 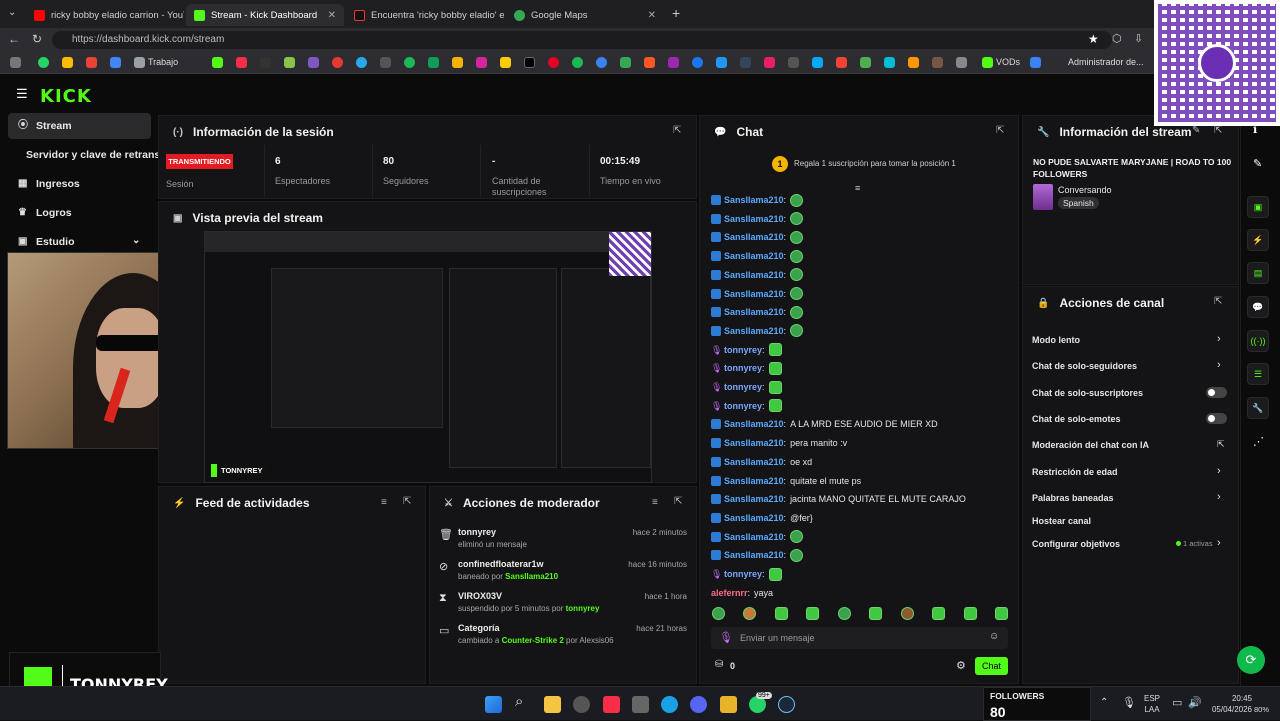 What do you see at coordinates (79, 213) in the screenshot?
I see `sidebar-item-logros: ♛ Logros` at bounding box center [79, 213].